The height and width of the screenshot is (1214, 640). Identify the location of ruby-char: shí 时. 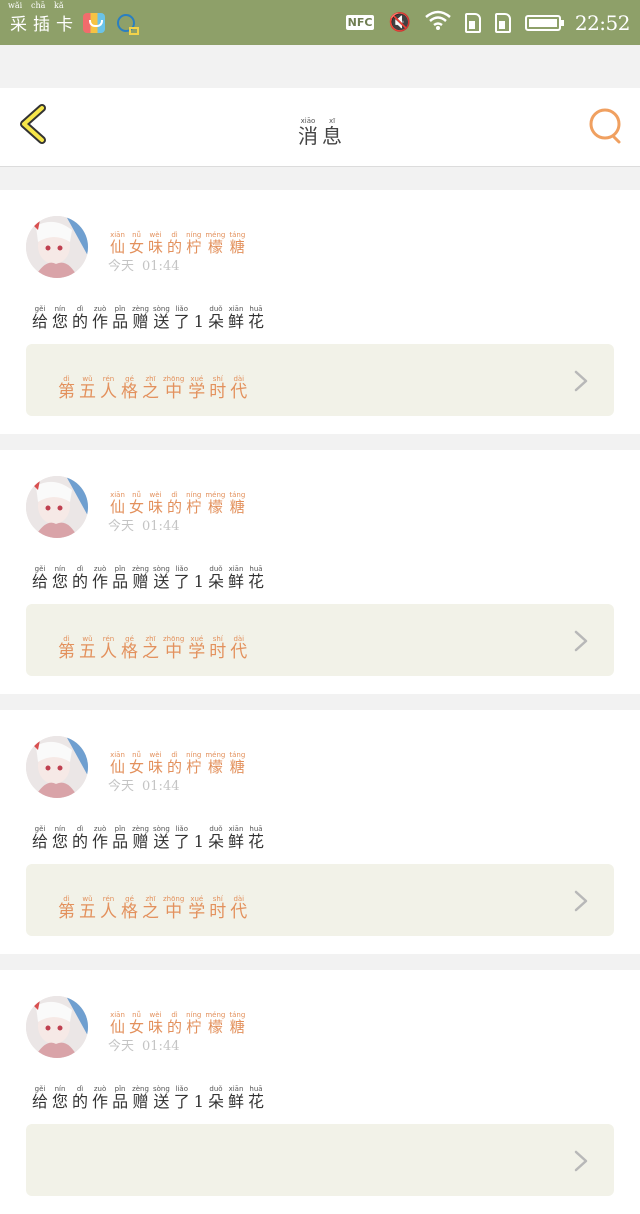
(218, 648).